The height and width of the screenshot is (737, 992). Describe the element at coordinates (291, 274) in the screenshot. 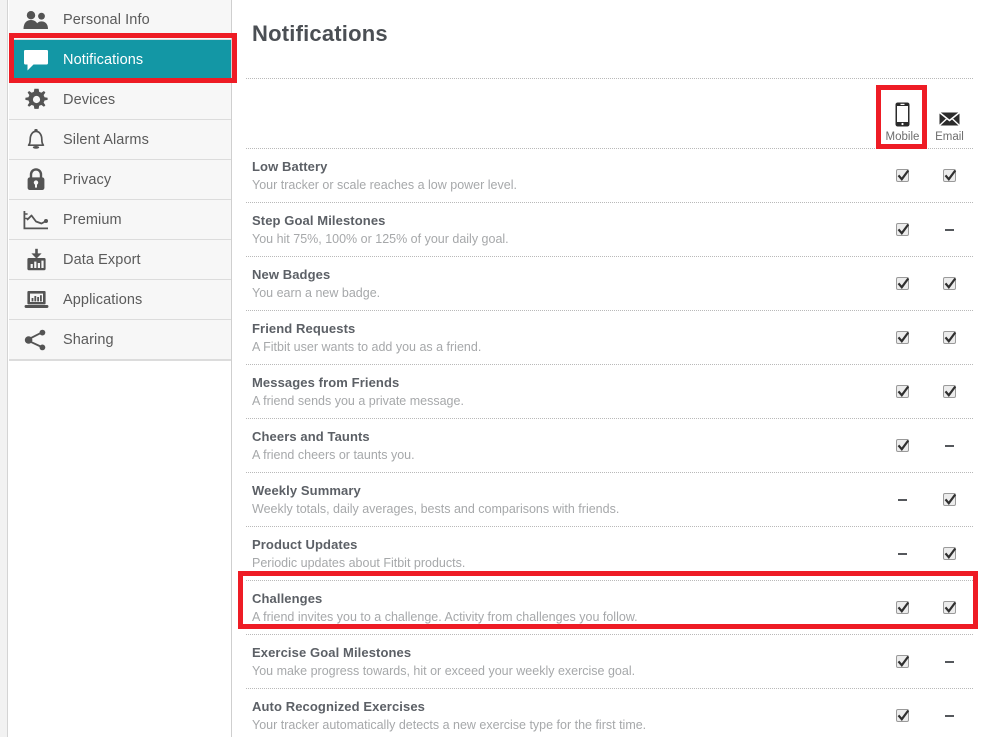

I see `notification-title: New Badges` at that location.